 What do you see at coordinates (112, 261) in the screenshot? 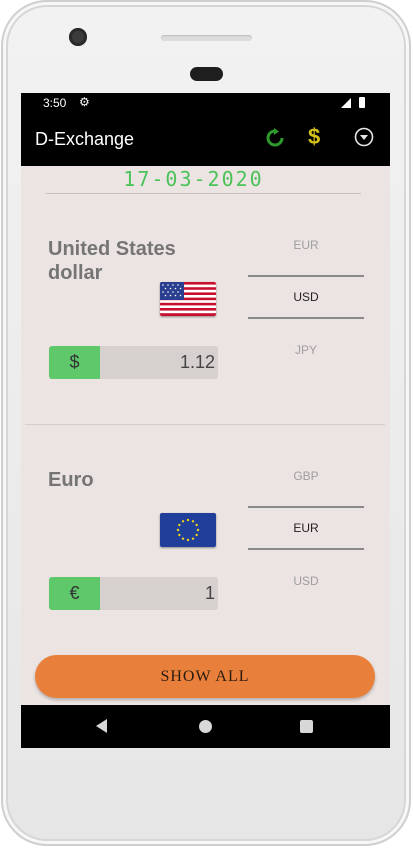
I see `currency-1-name: United States dollar` at bounding box center [112, 261].